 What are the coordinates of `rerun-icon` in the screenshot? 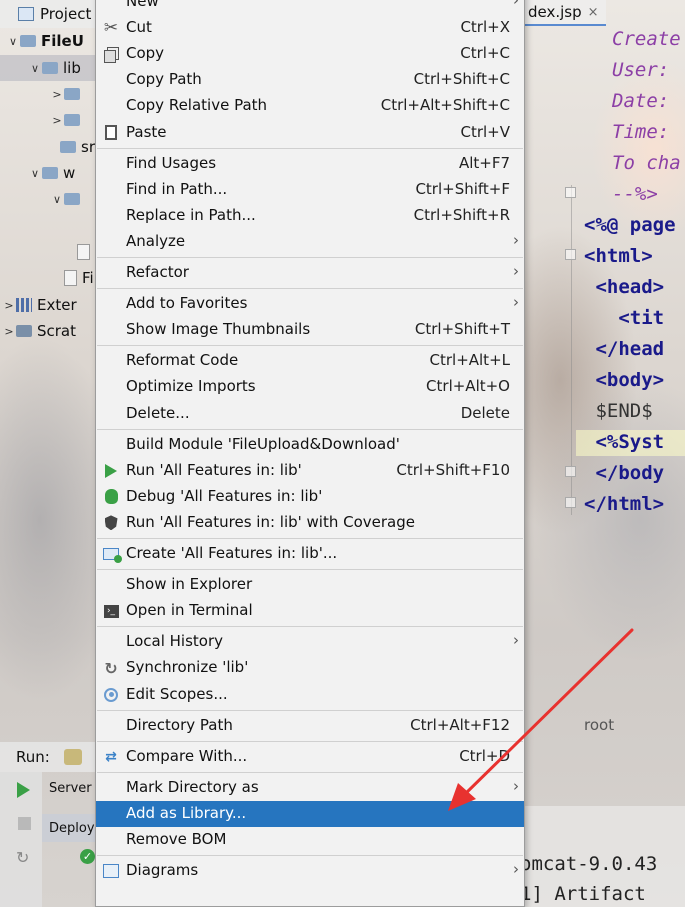 It's located at (23, 790).